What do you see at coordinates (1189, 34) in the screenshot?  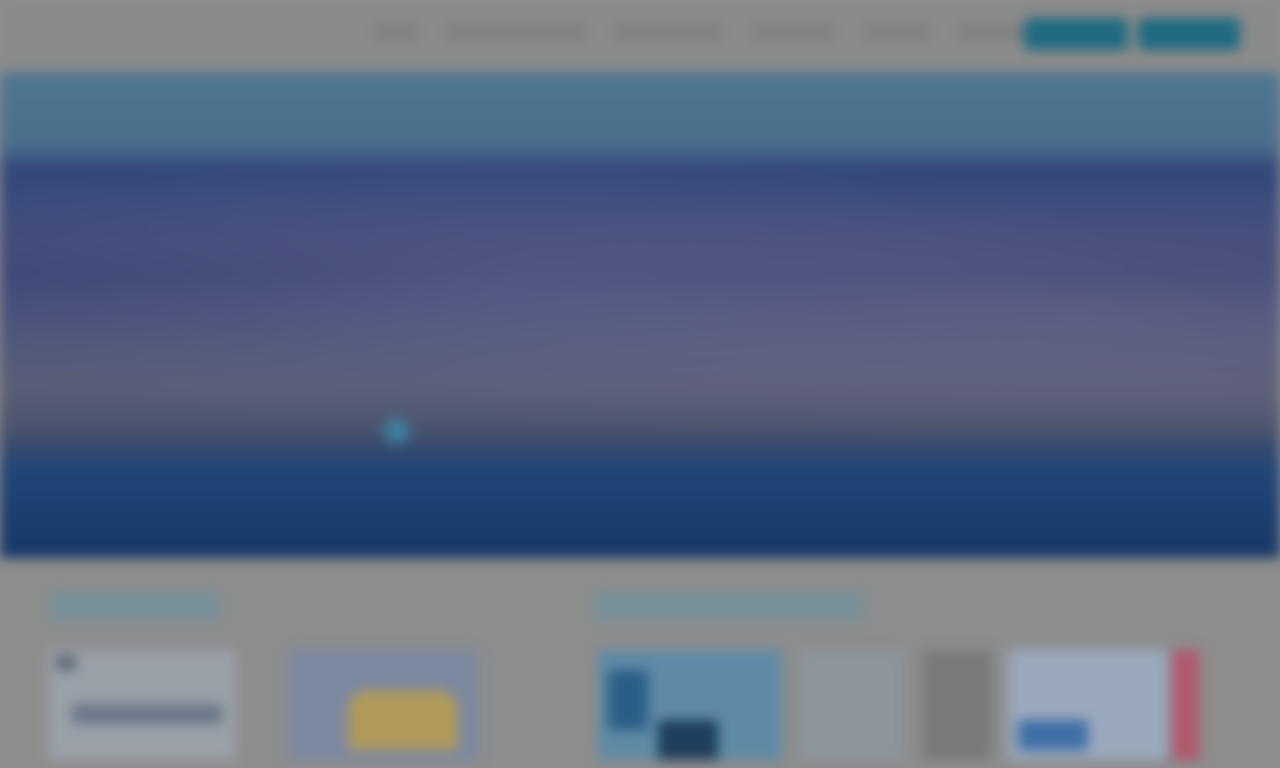 I see `header-button-secondary` at bounding box center [1189, 34].